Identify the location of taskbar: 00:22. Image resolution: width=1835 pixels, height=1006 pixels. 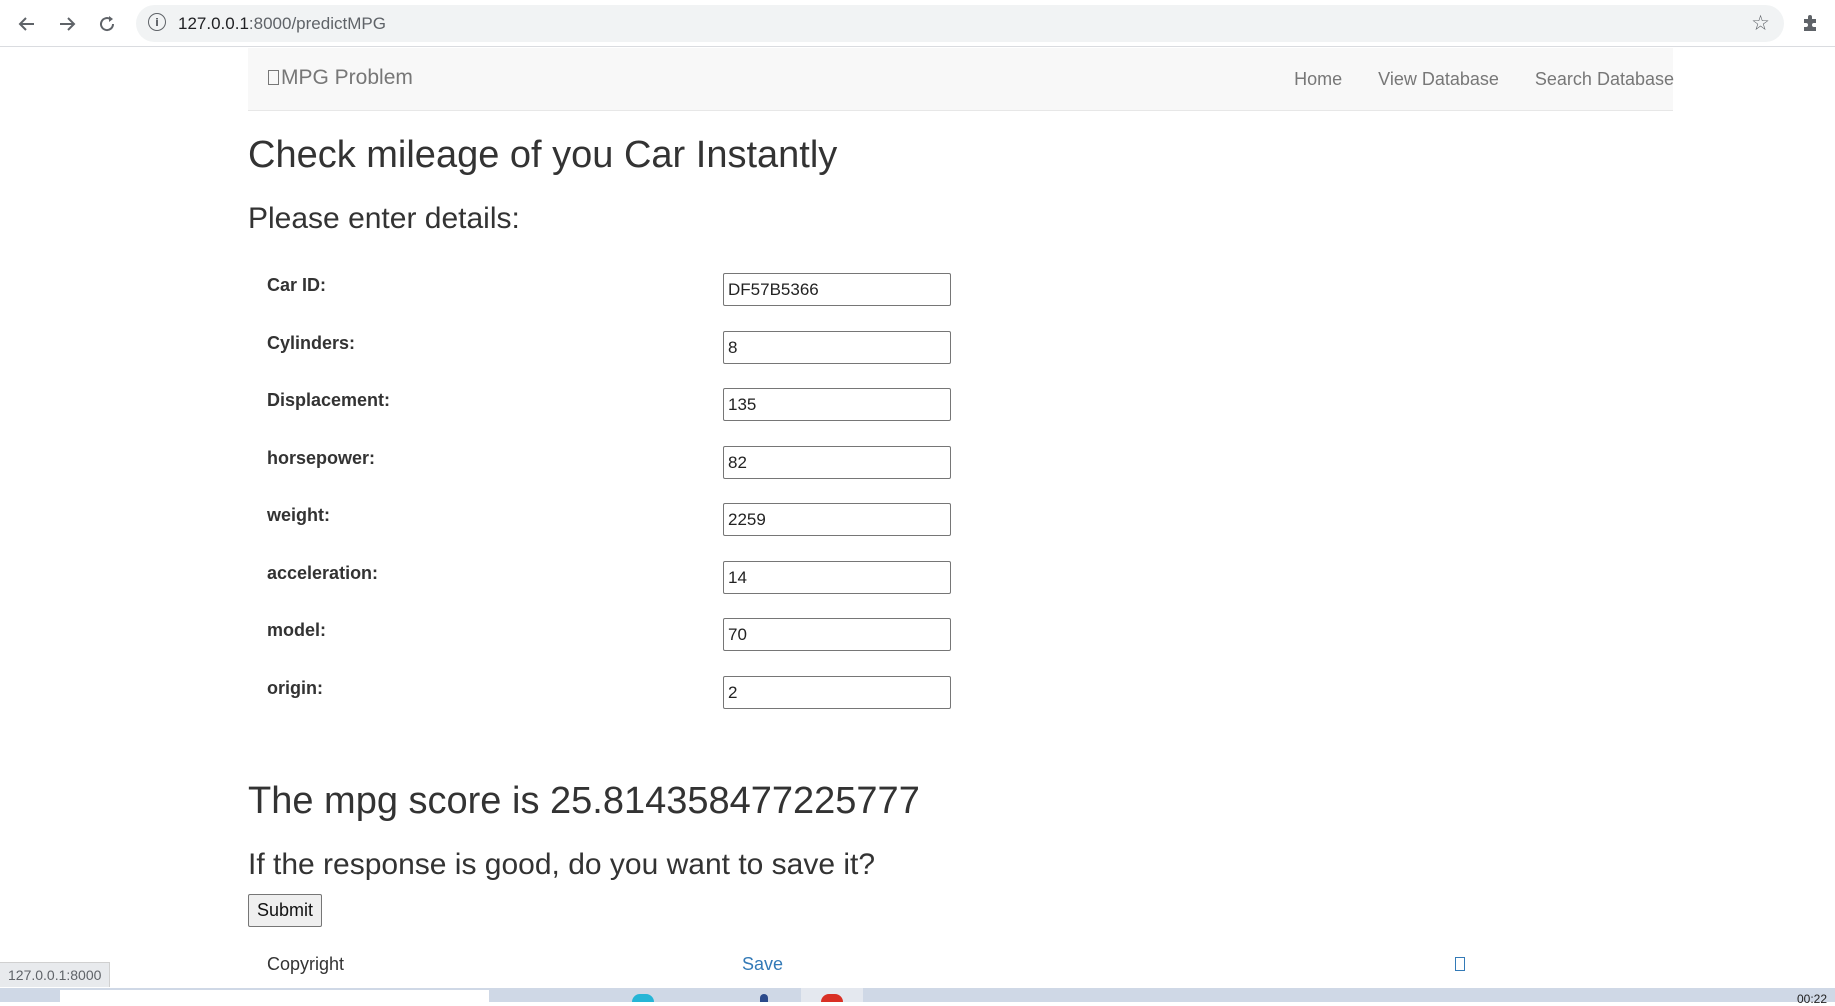
(917, 997).